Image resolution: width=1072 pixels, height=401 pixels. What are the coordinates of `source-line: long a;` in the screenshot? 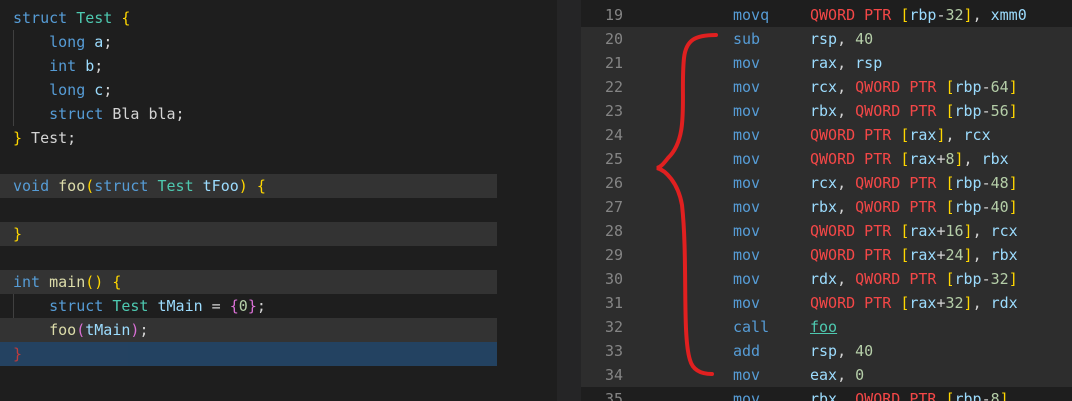 It's located at (248, 42).